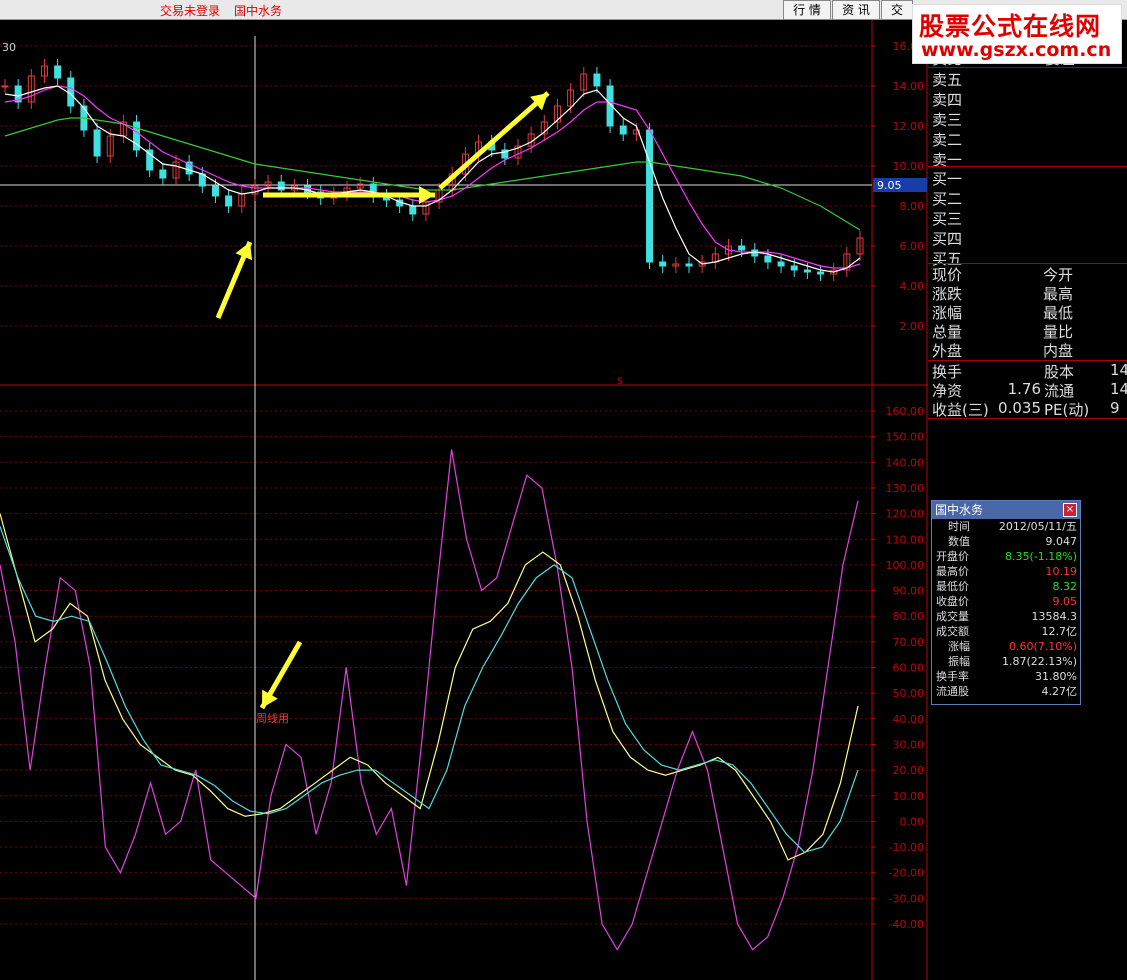  Describe the element at coordinates (1065, 586) in the screenshot. I see `info-value: 8.32` at that location.